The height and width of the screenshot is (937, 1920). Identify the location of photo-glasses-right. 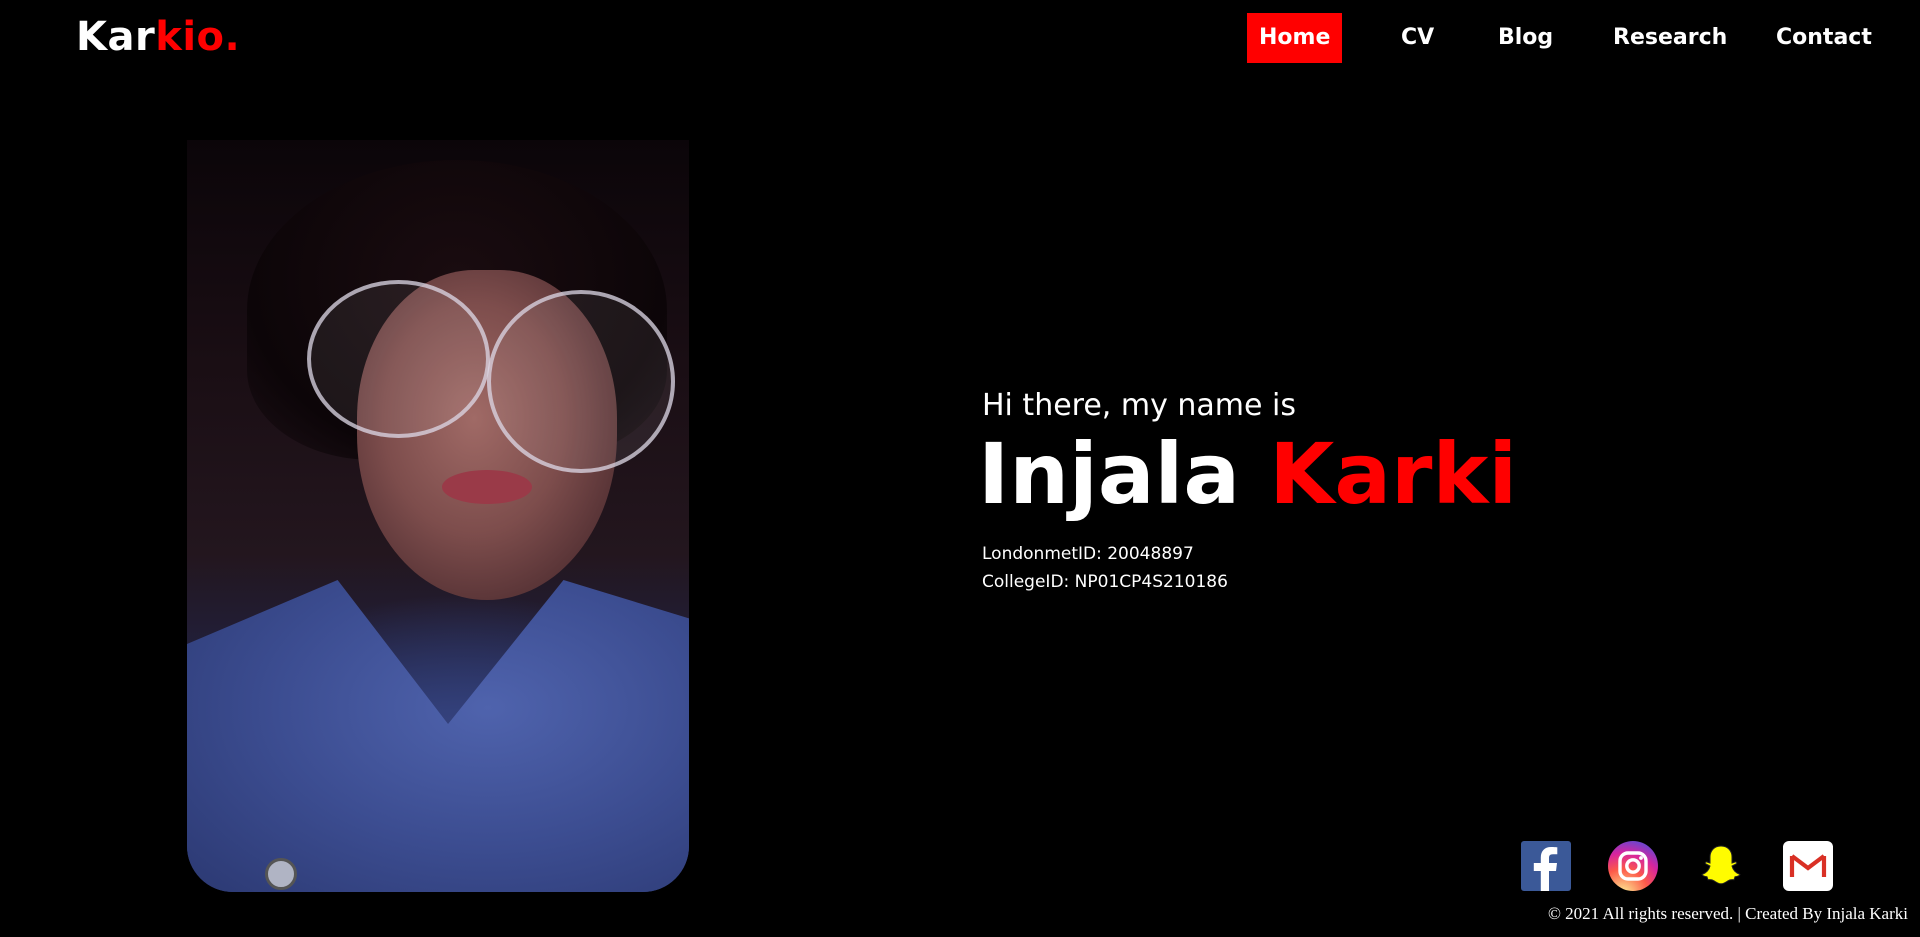
(581, 381).